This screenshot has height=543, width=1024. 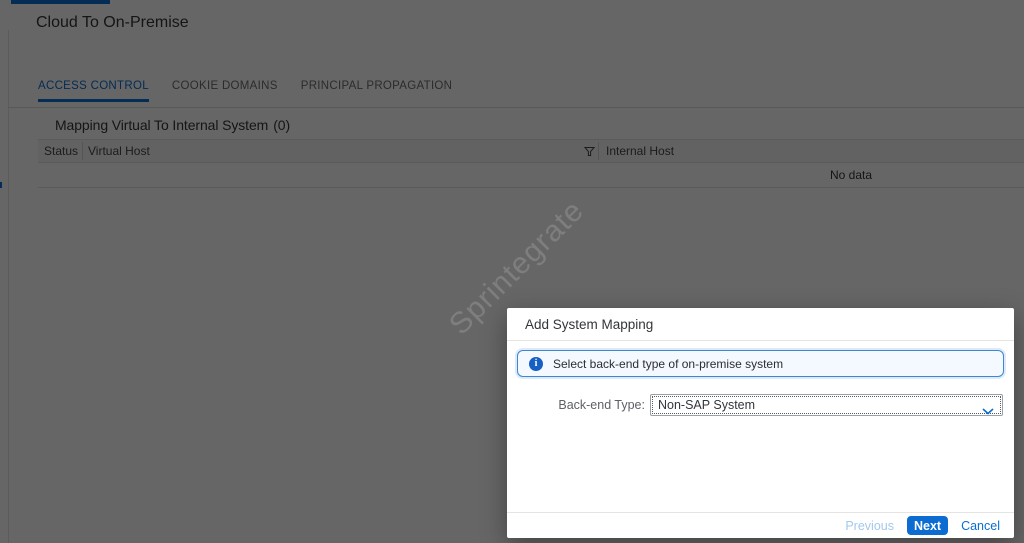 What do you see at coordinates (536, 363) in the screenshot?
I see `info-icon: i` at bounding box center [536, 363].